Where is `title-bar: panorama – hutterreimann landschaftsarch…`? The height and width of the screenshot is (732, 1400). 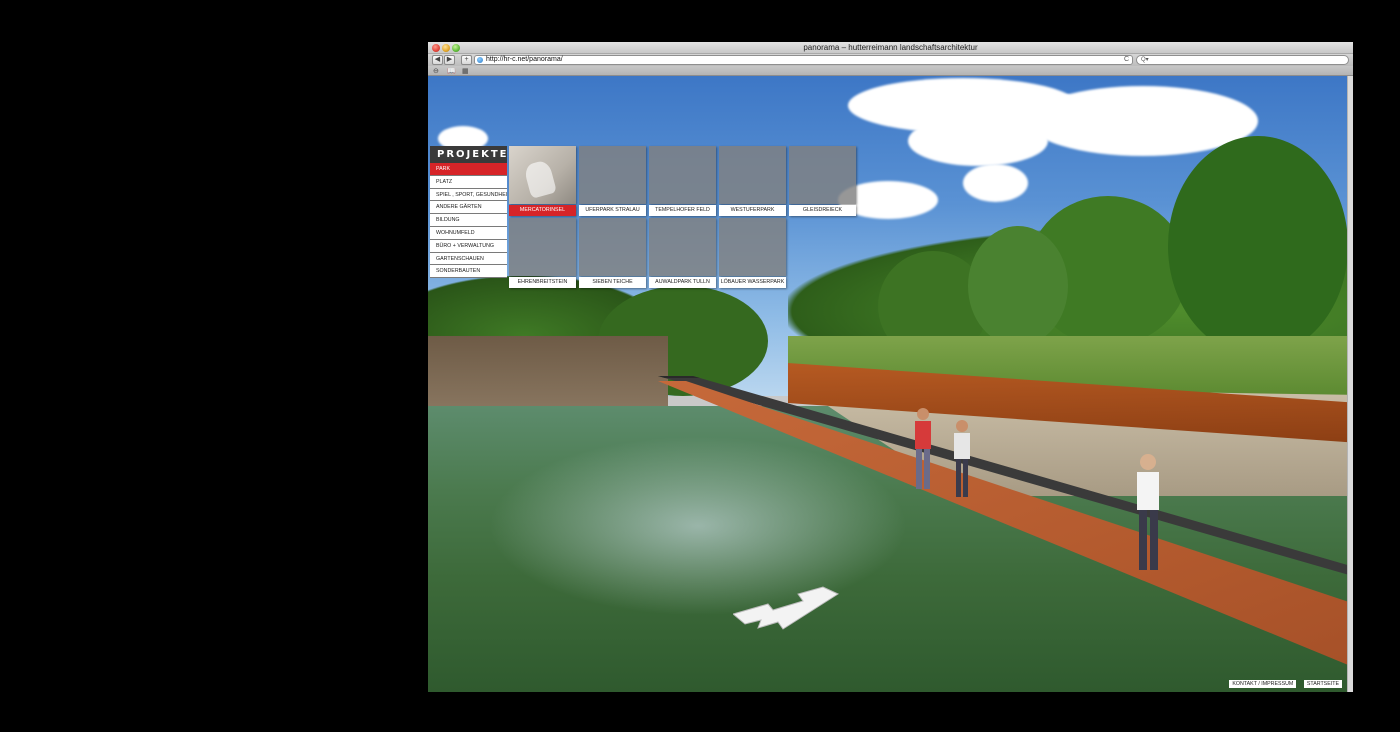
title-bar: panorama – hutterreimann landschaftsarch… is located at coordinates (890, 48).